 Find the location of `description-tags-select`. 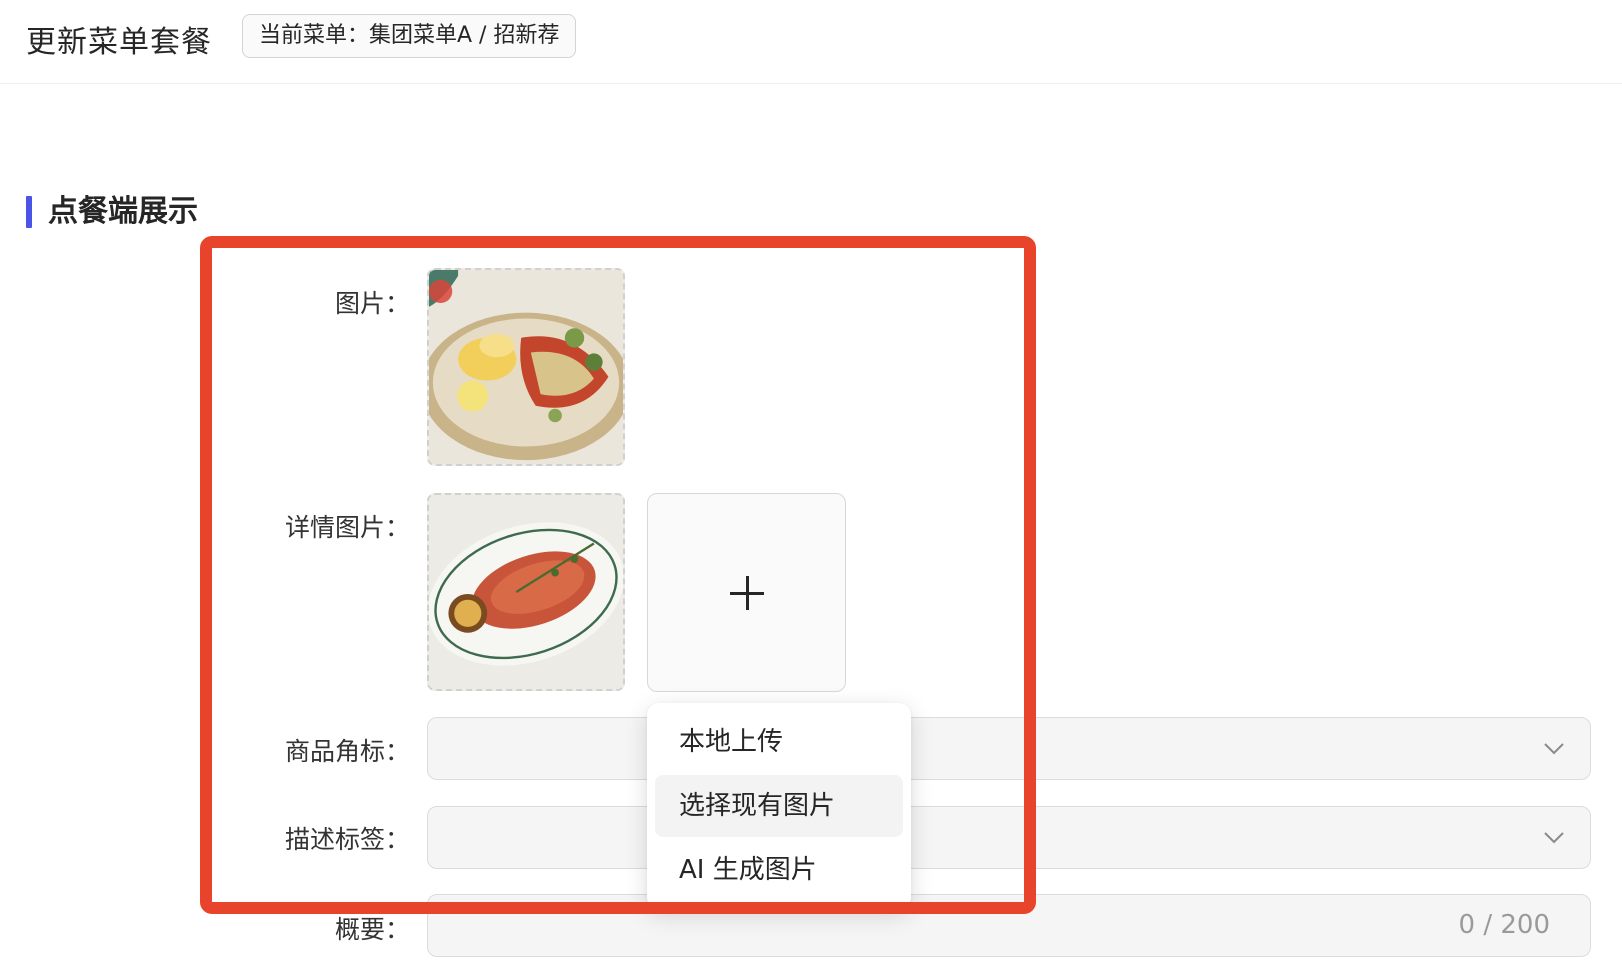

description-tags-select is located at coordinates (1009, 837).